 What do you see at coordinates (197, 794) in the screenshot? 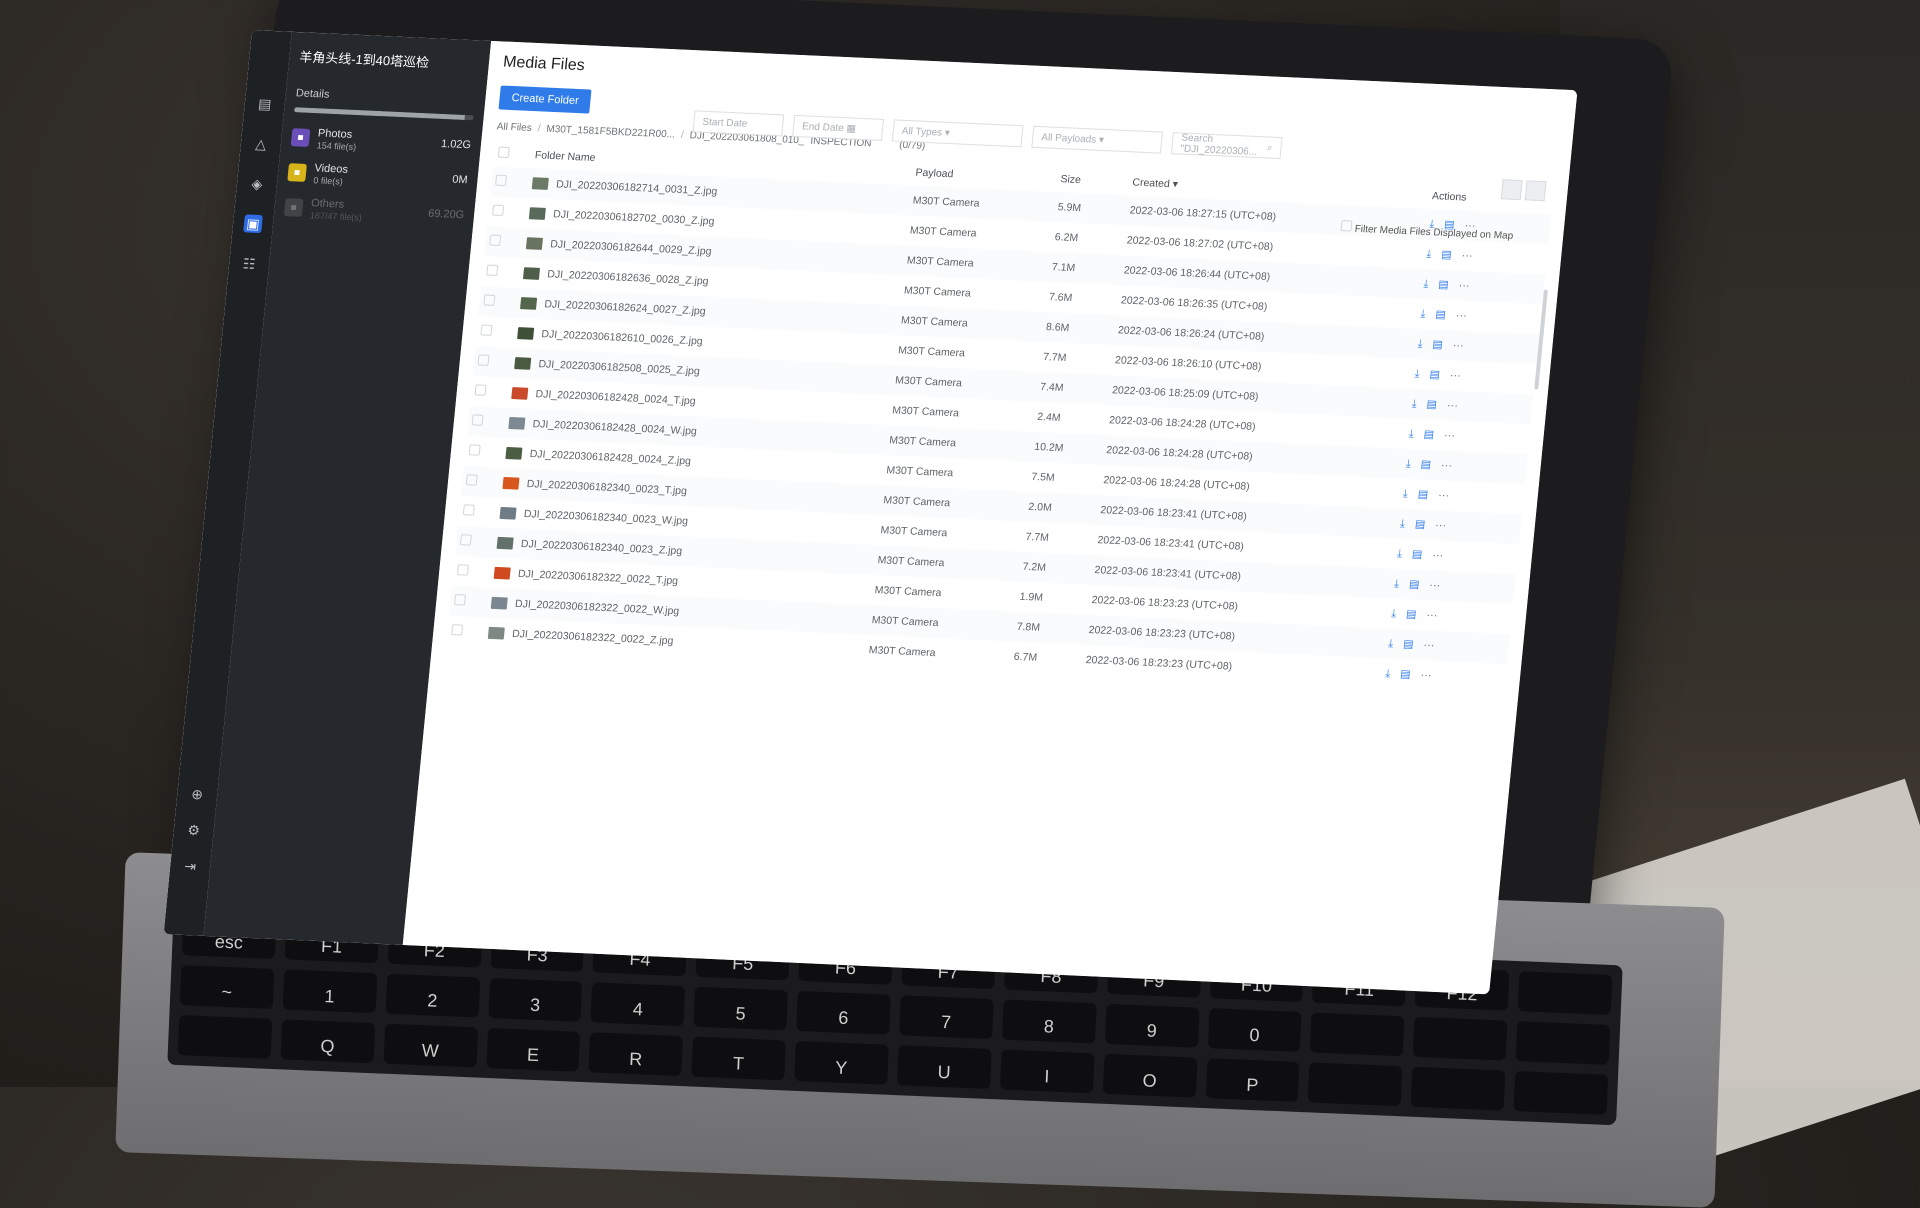
I see `globe-icon: ⊕` at bounding box center [197, 794].